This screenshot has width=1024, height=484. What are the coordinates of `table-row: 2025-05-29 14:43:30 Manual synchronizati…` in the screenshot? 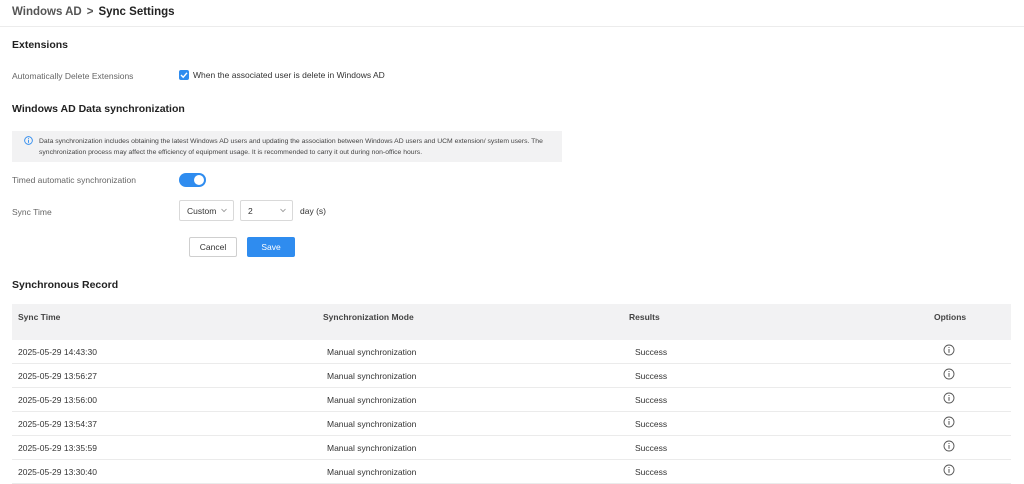 It's located at (511, 352).